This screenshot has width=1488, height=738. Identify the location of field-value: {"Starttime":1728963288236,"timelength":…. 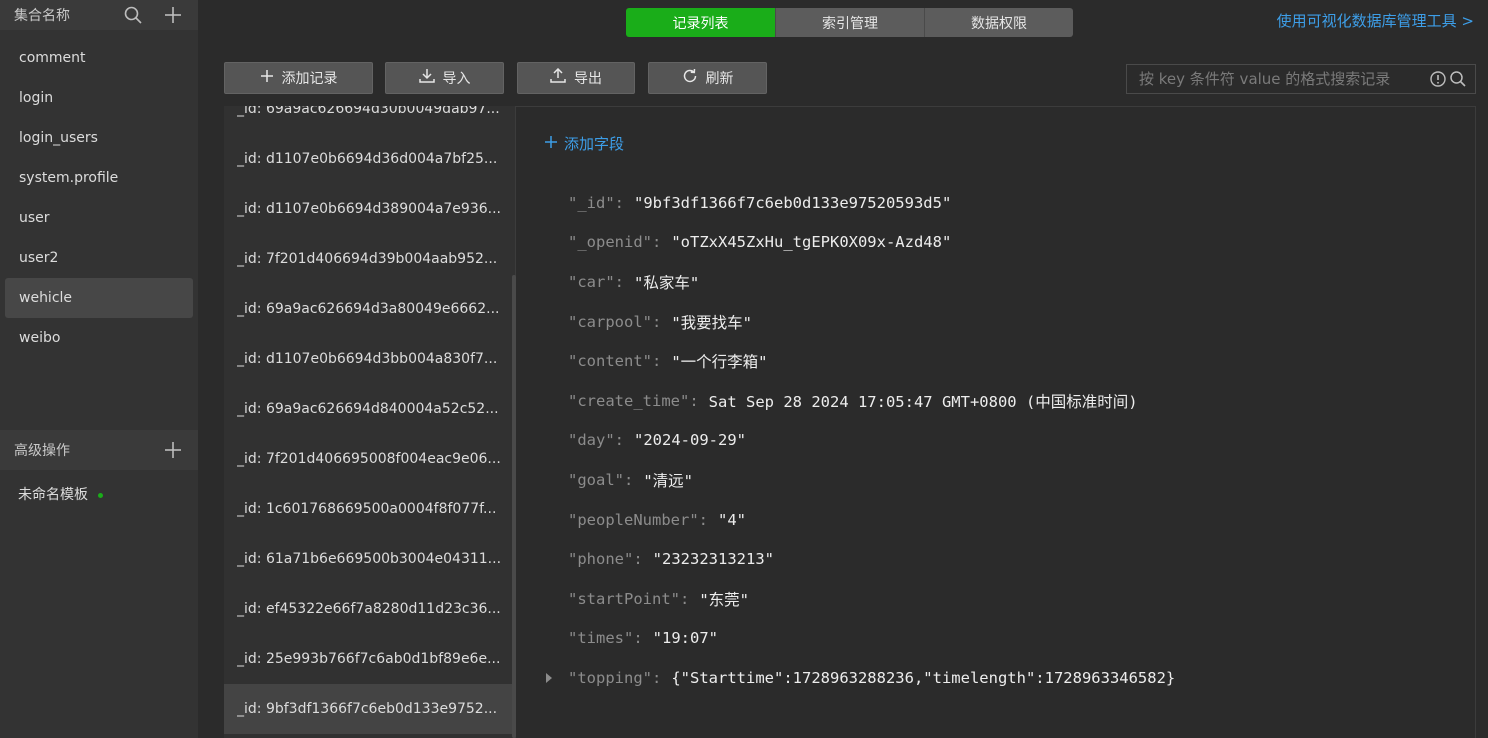
(923, 677).